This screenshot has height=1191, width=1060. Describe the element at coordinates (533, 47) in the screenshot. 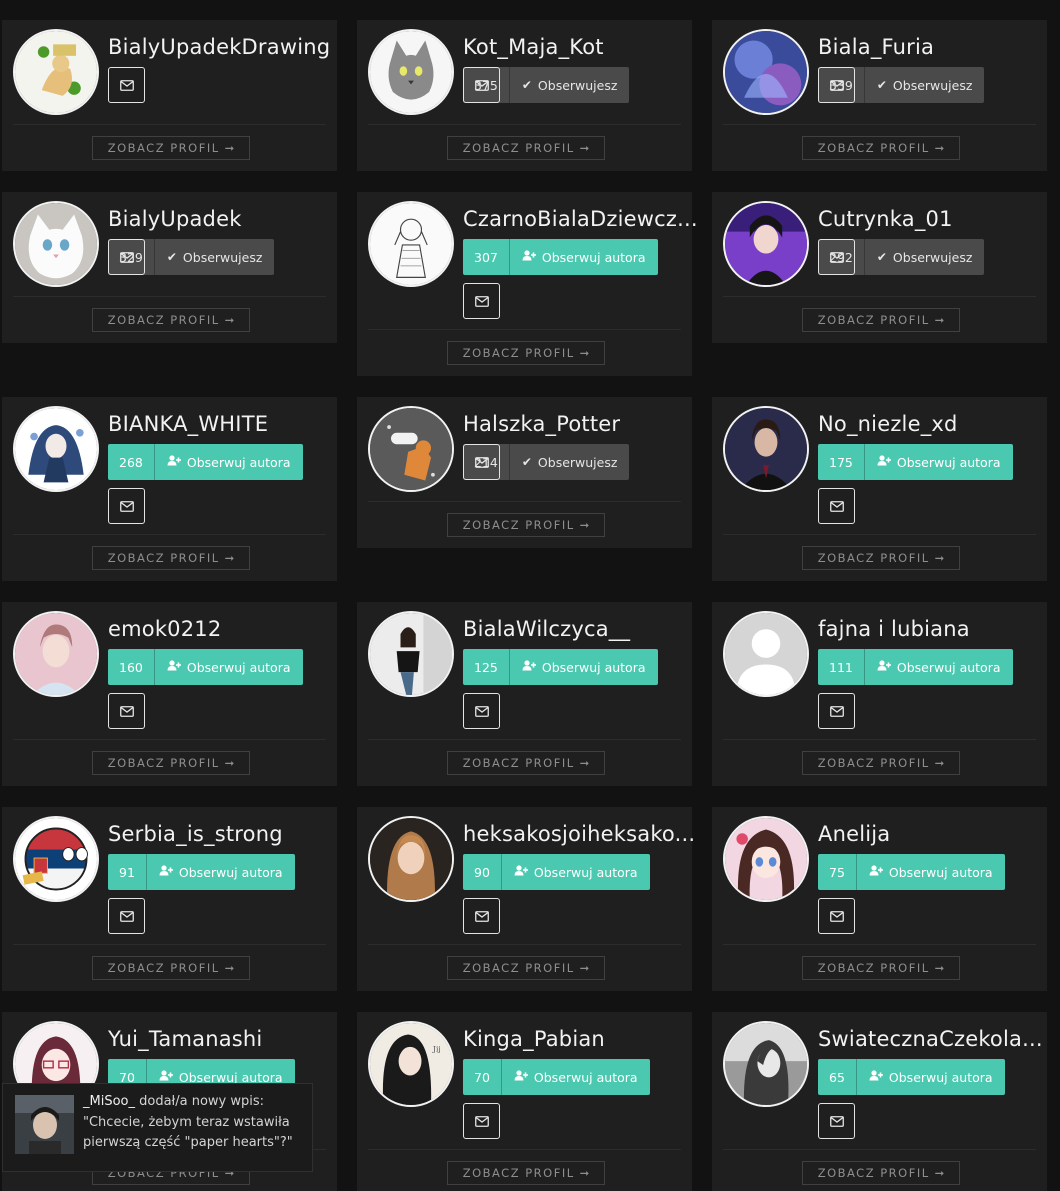

I see `author-username: Kot_Maja_Kot` at that location.